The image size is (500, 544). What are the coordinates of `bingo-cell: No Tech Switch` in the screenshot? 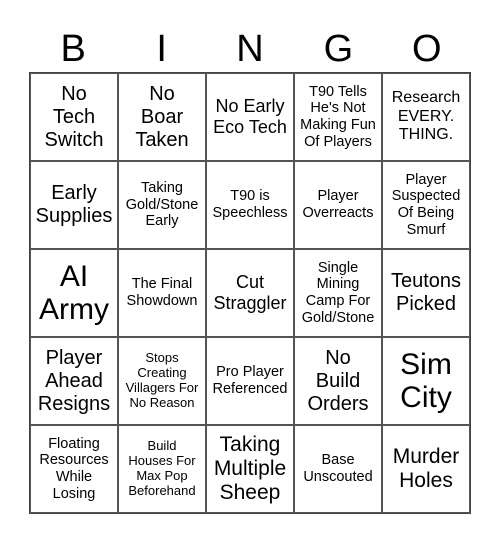 It's located at (74, 117).